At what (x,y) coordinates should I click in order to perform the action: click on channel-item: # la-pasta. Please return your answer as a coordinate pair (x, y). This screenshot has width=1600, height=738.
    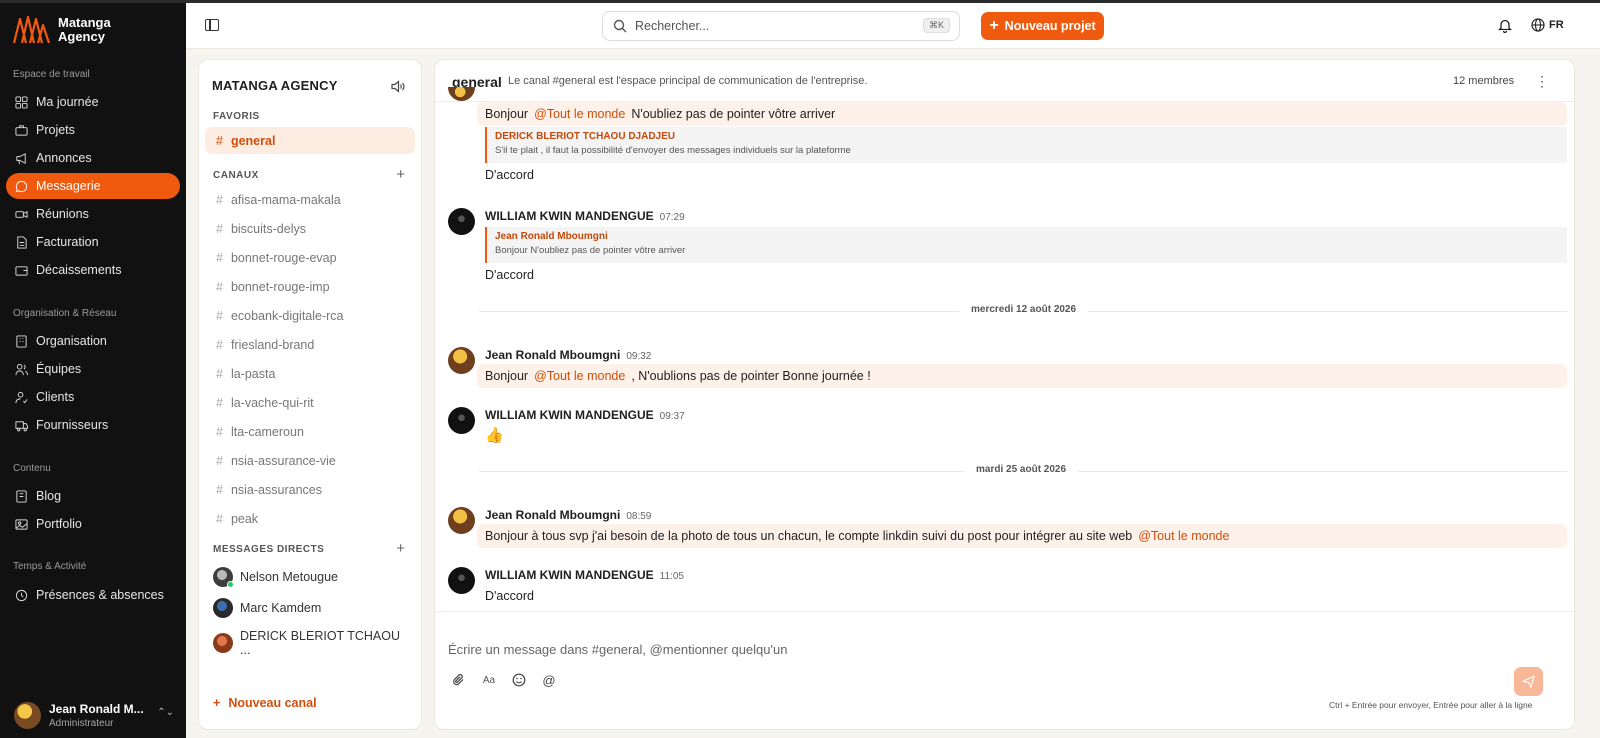
    Looking at the image, I should click on (310, 373).